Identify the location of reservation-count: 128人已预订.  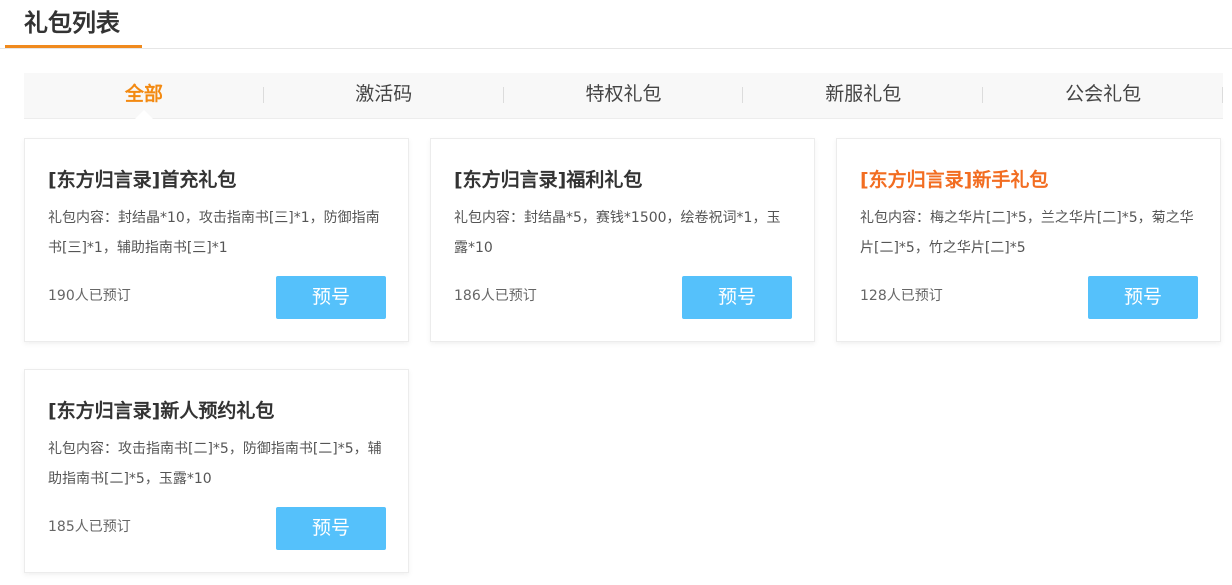
(901, 296).